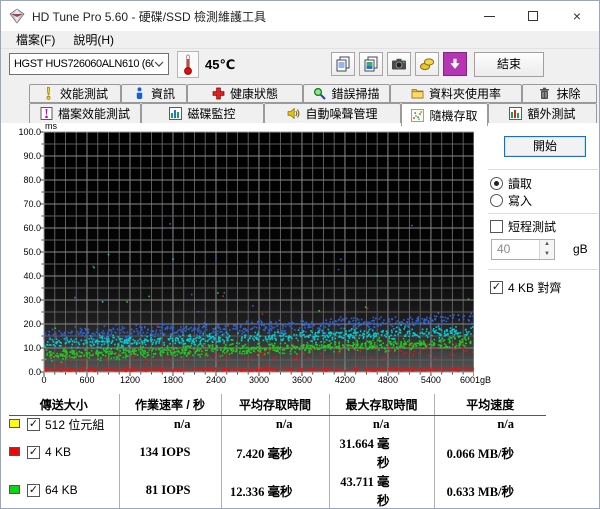  I want to click on table-row: ✓ 512 位元組 n/a n/a n/a n/a, so click(278, 424).